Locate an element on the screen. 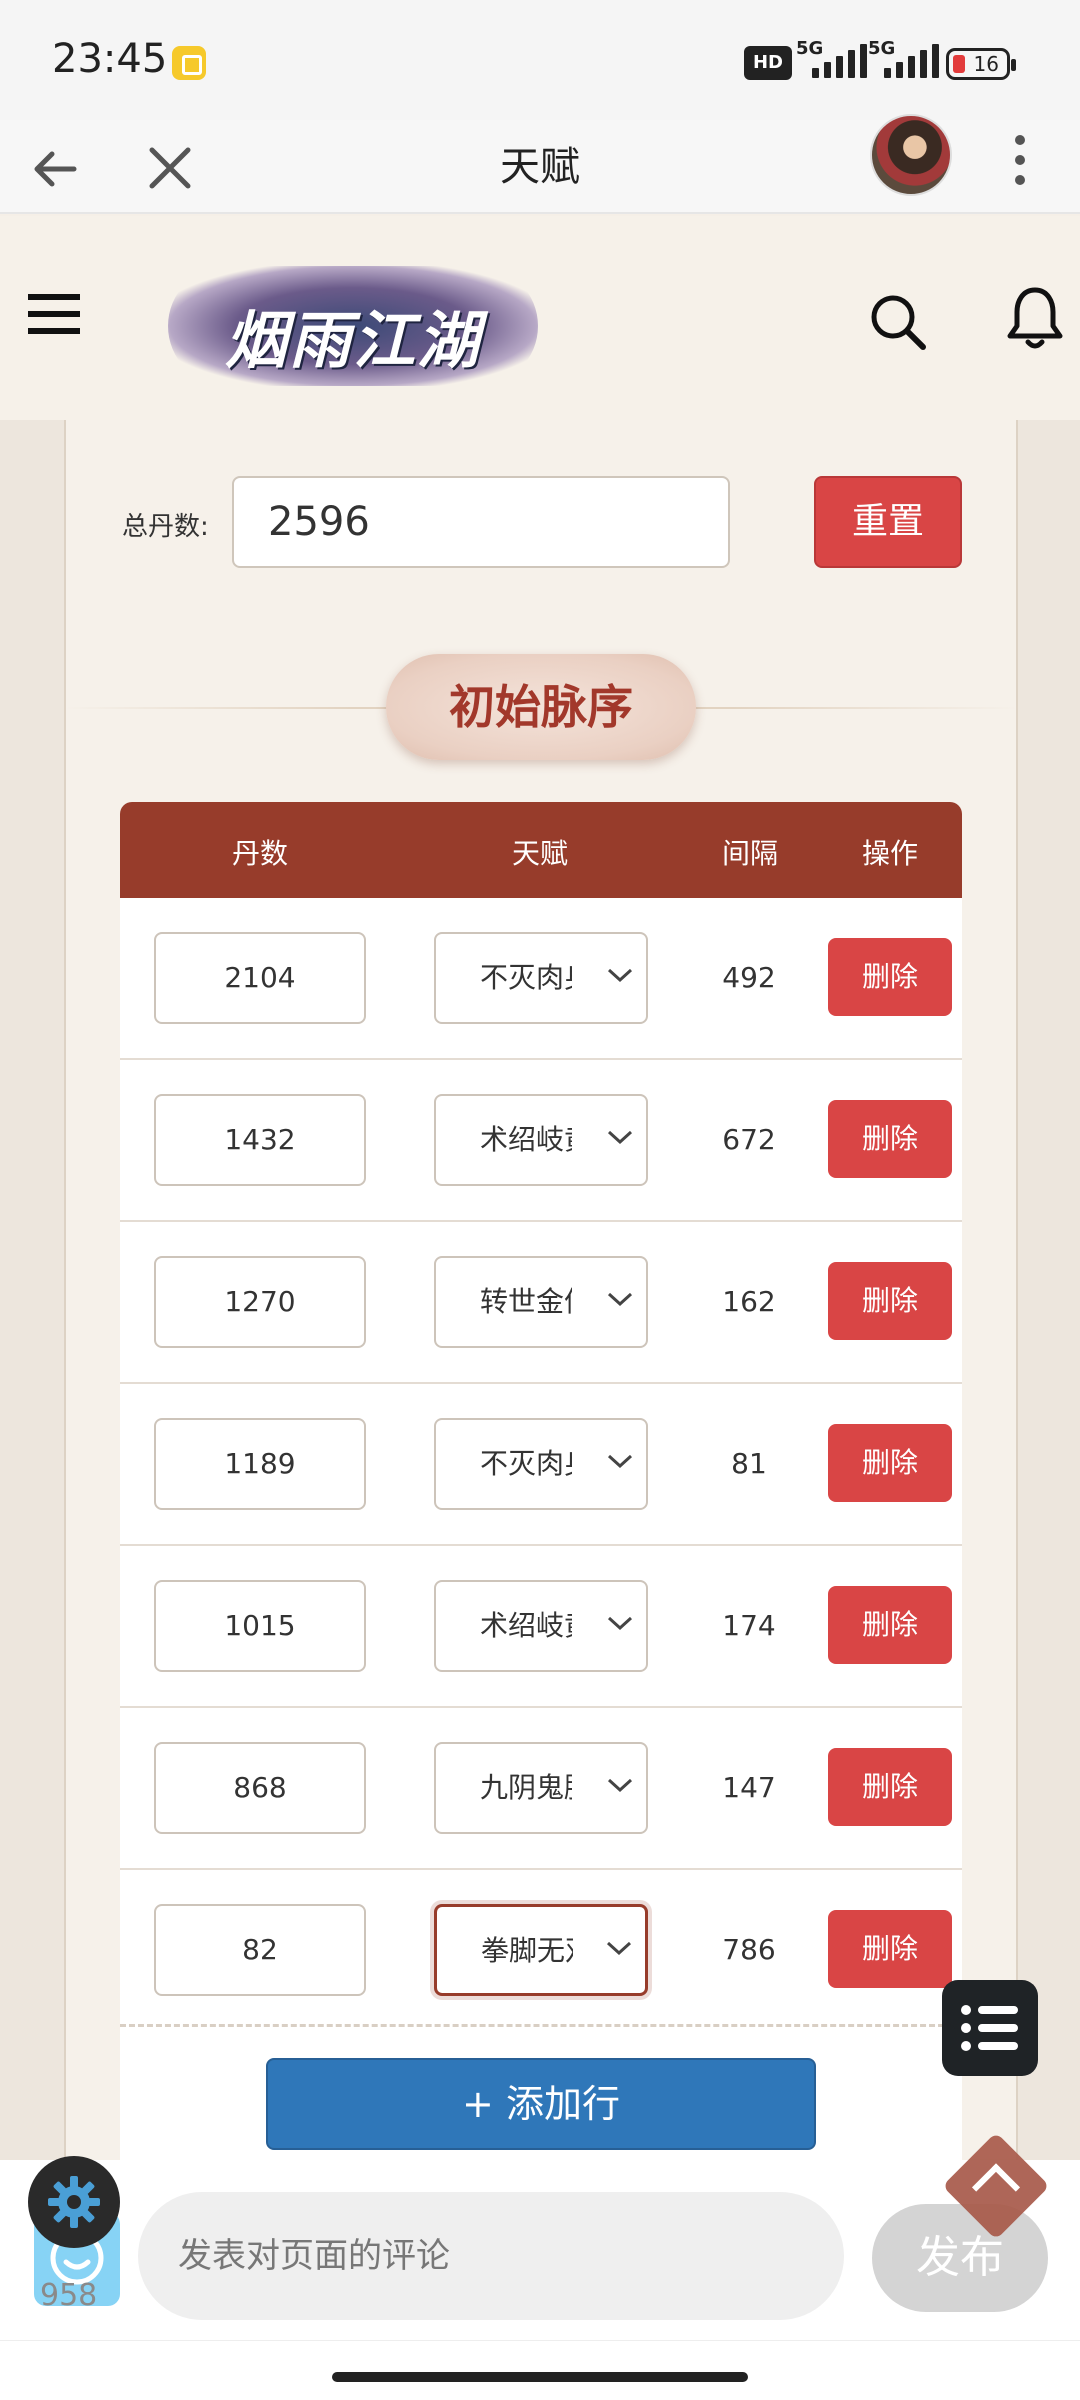 Image resolution: width=1080 pixels, height=2400 pixels. dan-input: 1015 is located at coordinates (260, 1626).